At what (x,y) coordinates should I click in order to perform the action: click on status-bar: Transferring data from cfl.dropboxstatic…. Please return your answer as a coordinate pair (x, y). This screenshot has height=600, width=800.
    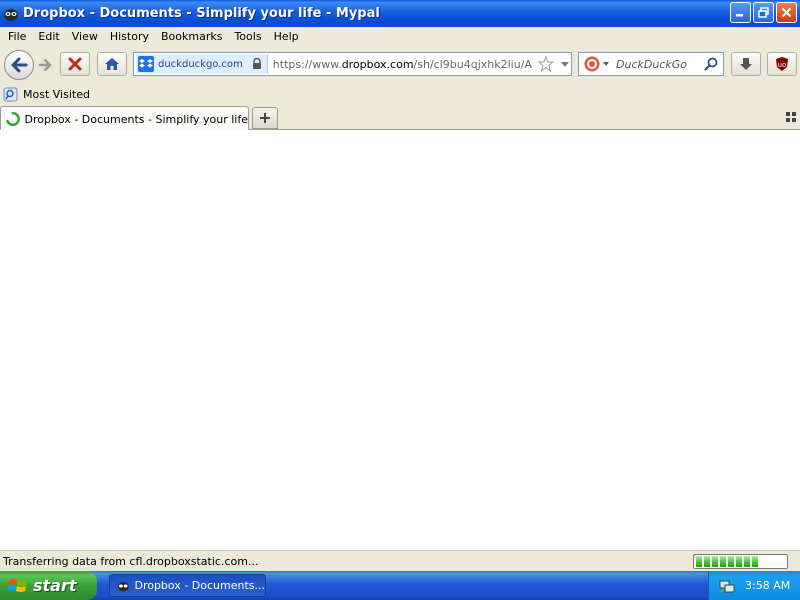
    Looking at the image, I should click on (400, 560).